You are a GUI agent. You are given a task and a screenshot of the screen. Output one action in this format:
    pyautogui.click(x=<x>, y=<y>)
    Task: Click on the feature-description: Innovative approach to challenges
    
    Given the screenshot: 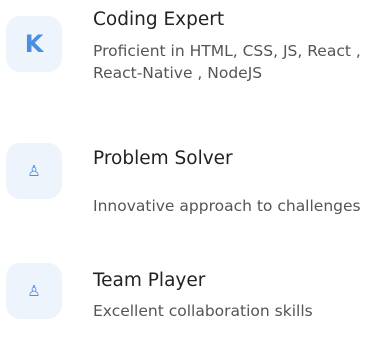 What is the action you would take?
    pyautogui.click(x=227, y=206)
    